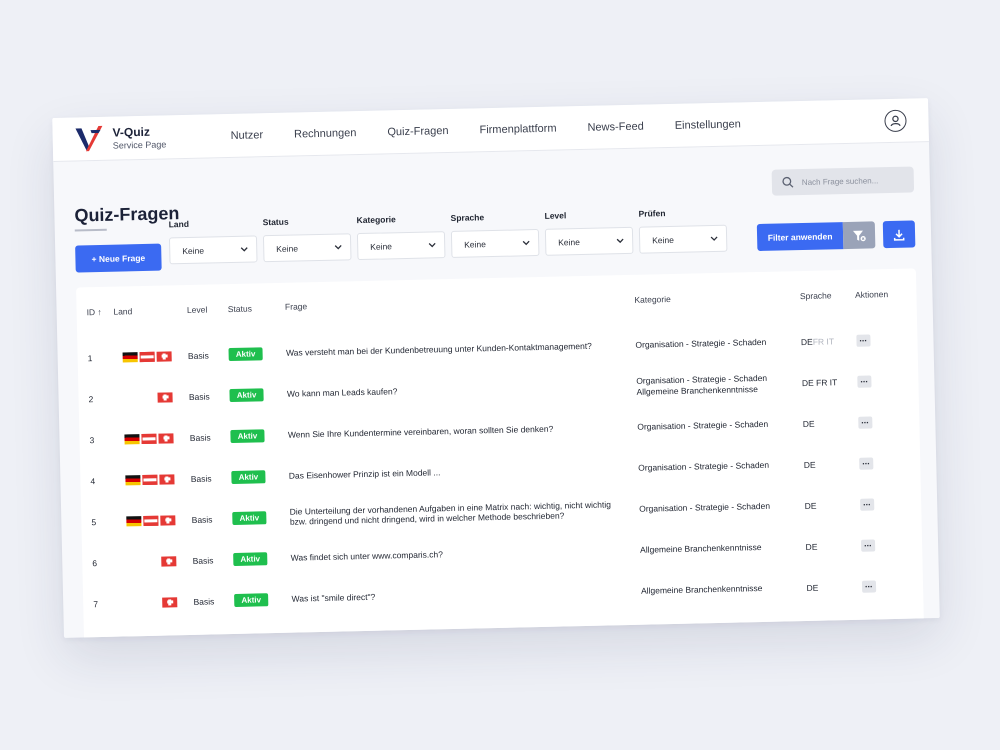 Image resolution: width=1000 pixels, height=750 pixels. Describe the element at coordinates (555, 215) in the screenshot. I see `filter-label: Level` at that location.